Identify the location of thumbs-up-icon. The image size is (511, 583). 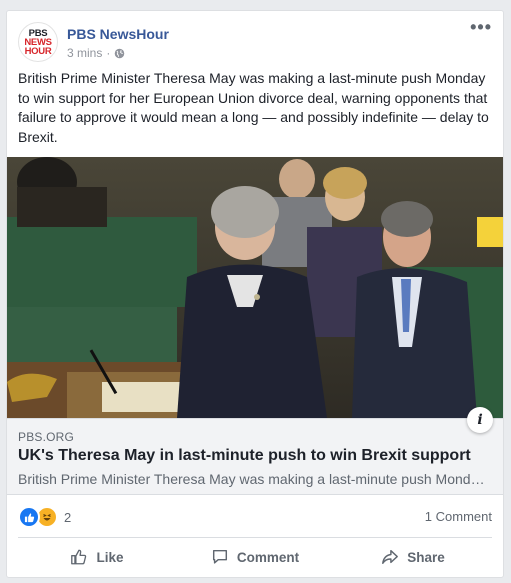
(79, 557).